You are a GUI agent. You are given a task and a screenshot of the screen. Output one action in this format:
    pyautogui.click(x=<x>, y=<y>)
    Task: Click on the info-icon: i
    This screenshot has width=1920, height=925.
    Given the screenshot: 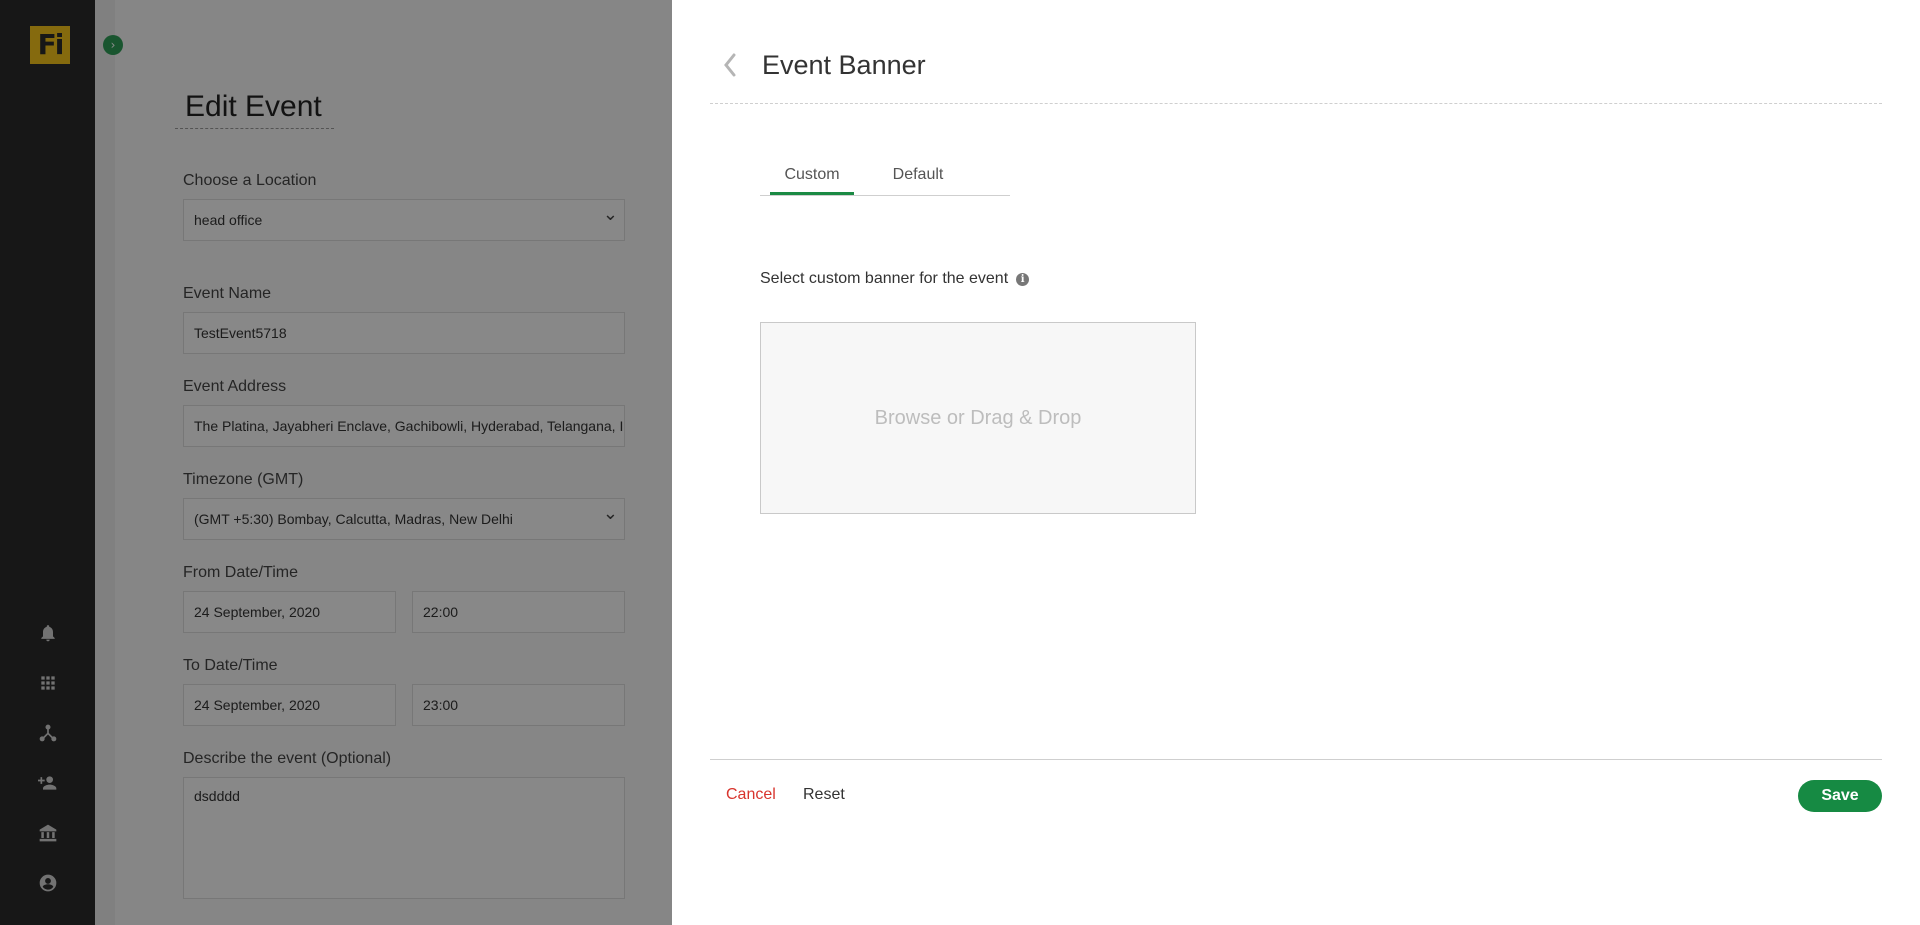 What is the action you would take?
    pyautogui.click(x=1023, y=279)
    